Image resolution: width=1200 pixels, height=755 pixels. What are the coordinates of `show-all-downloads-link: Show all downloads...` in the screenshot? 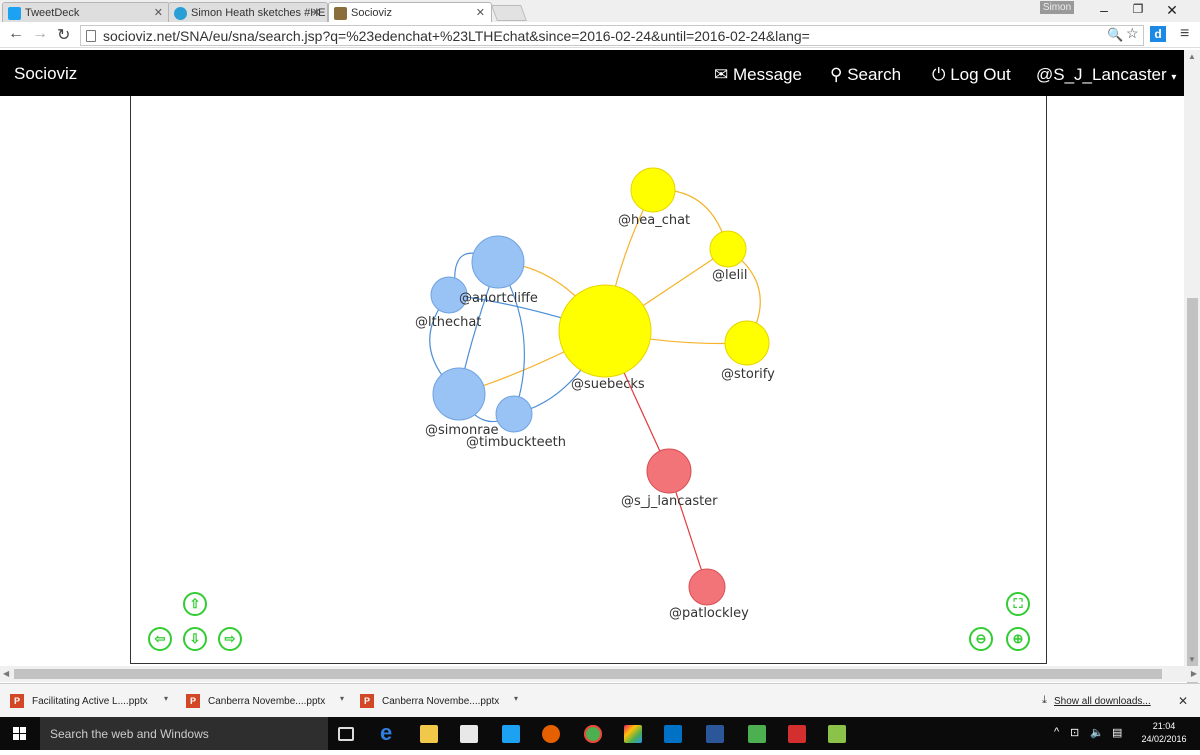 It's located at (1102, 701).